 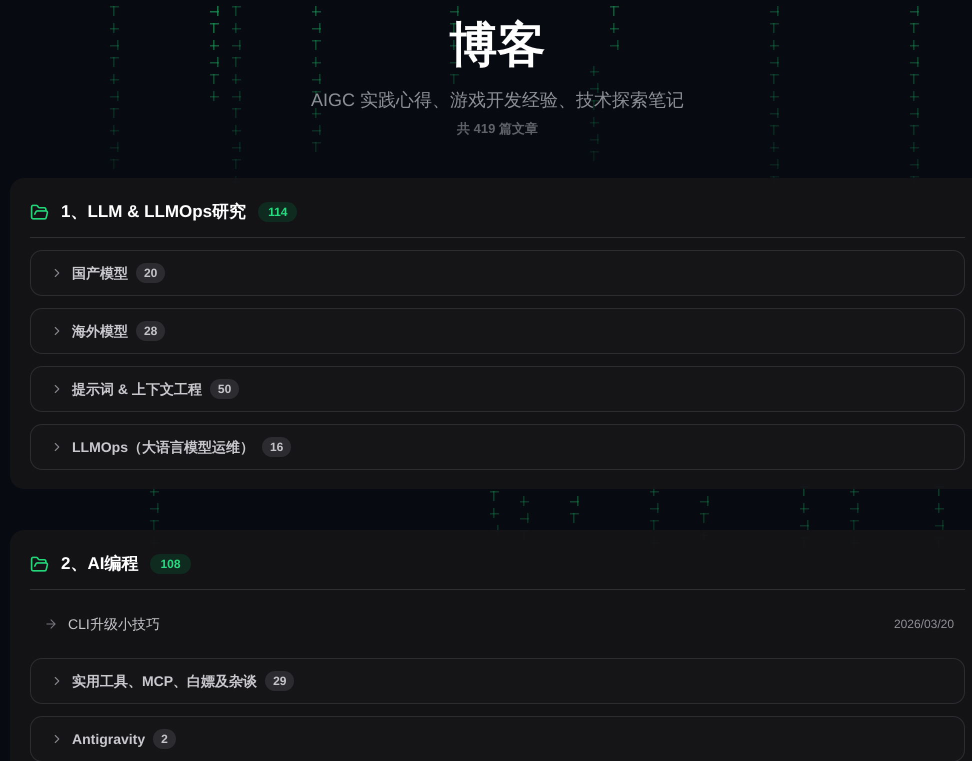 What do you see at coordinates (99, 564) in the screenshot?
I see `section-title: 2、AI编程` at bounding box center [99, 564].